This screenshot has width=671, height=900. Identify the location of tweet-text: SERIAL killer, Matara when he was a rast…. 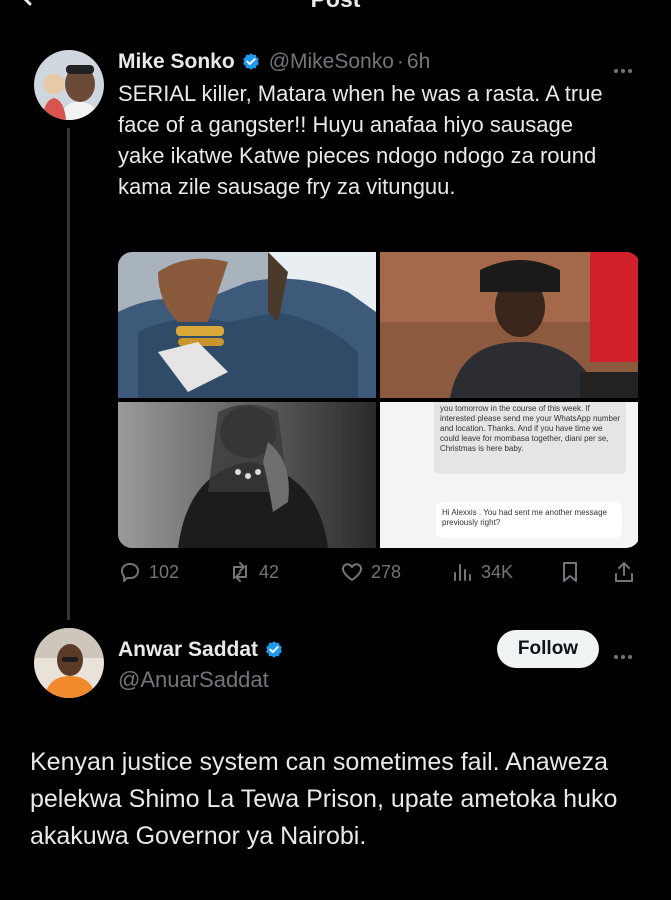
(360, 140).